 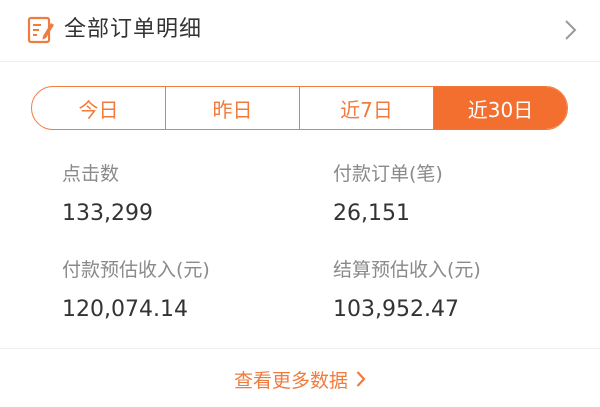 What do you see at coordinates (407, 291) in the screenshot?
I see `stat-settled-estimated-income: 结算预估收入(元) 103,952.47` at bounding box center [407, 291].